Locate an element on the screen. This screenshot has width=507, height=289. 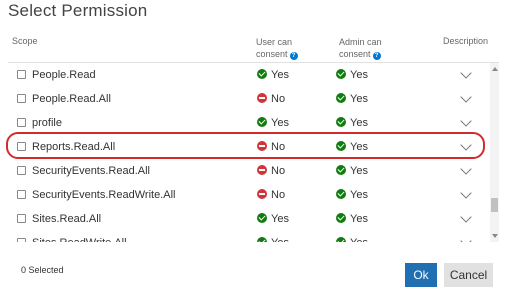
scope-name: profile is located at coordinates (47, 123).